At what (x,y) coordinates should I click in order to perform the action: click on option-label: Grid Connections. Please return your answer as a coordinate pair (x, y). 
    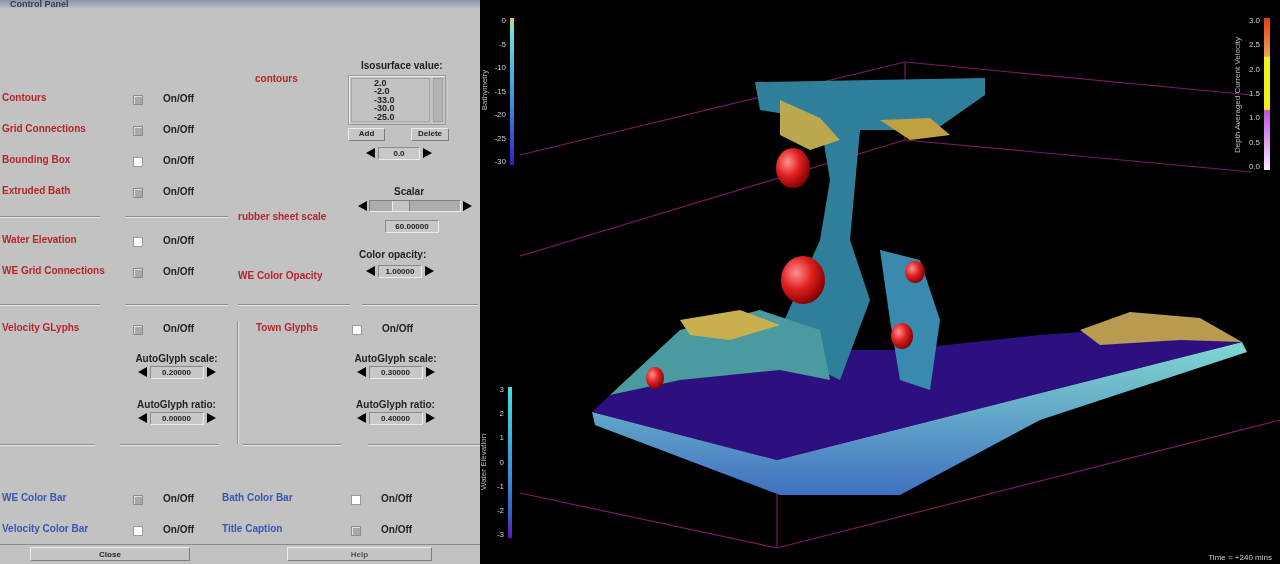
    Looking at the image, I should click on (44, 128).